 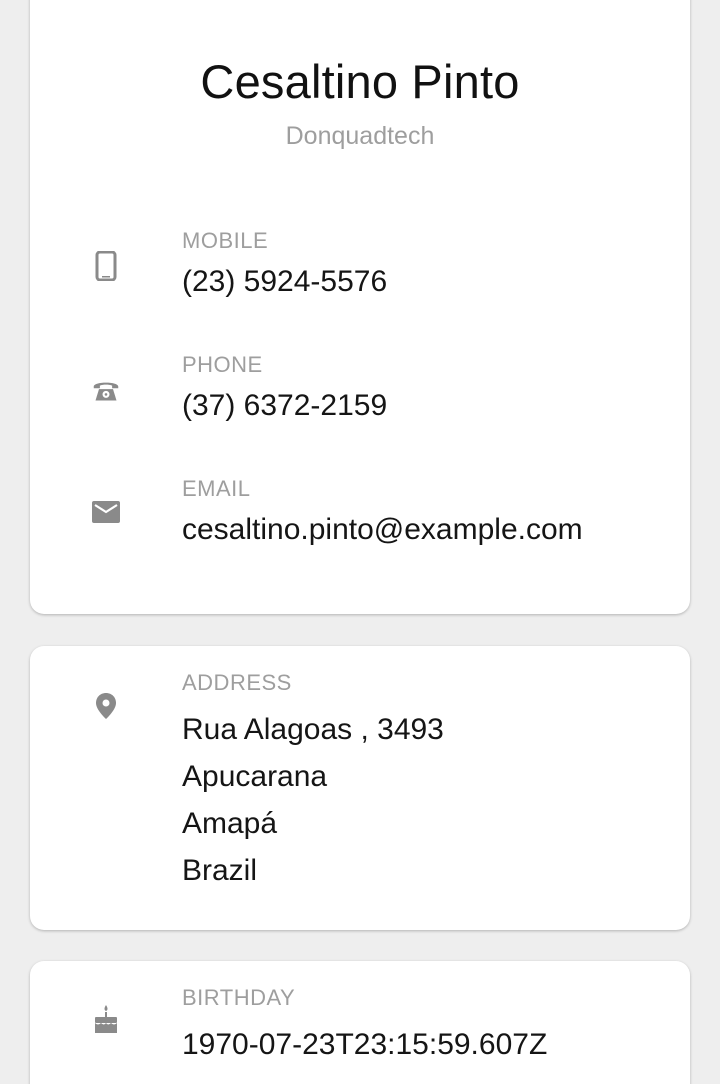 What do you see at coordinates (255, 776) in the screenshot?
I see `address-line-city: Apucarana` at bounding box center [255, 776].